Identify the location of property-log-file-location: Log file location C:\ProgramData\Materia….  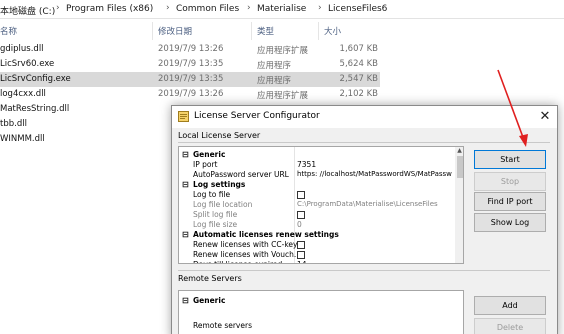
(317, 205).